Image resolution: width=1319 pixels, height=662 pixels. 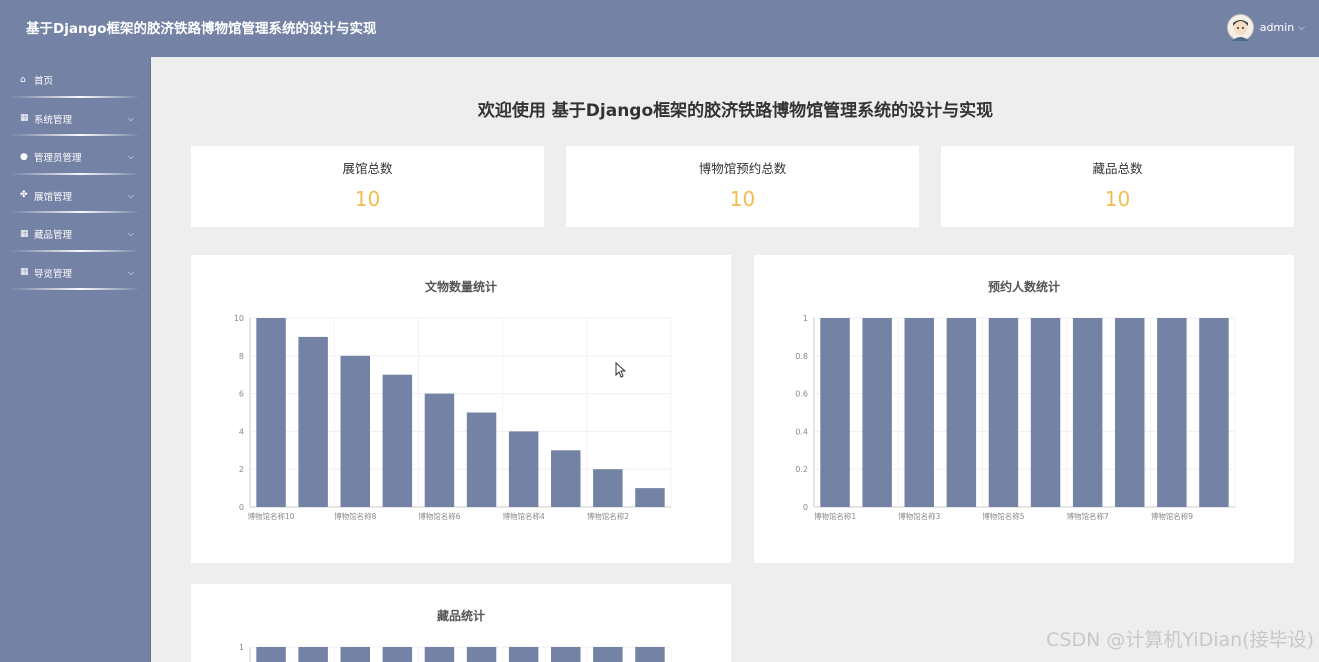 What do you see at coordinates (524, 516) in the screenshot?
I see `x-tick-label: 博物馆名称4` at bounding box center [524, 516].